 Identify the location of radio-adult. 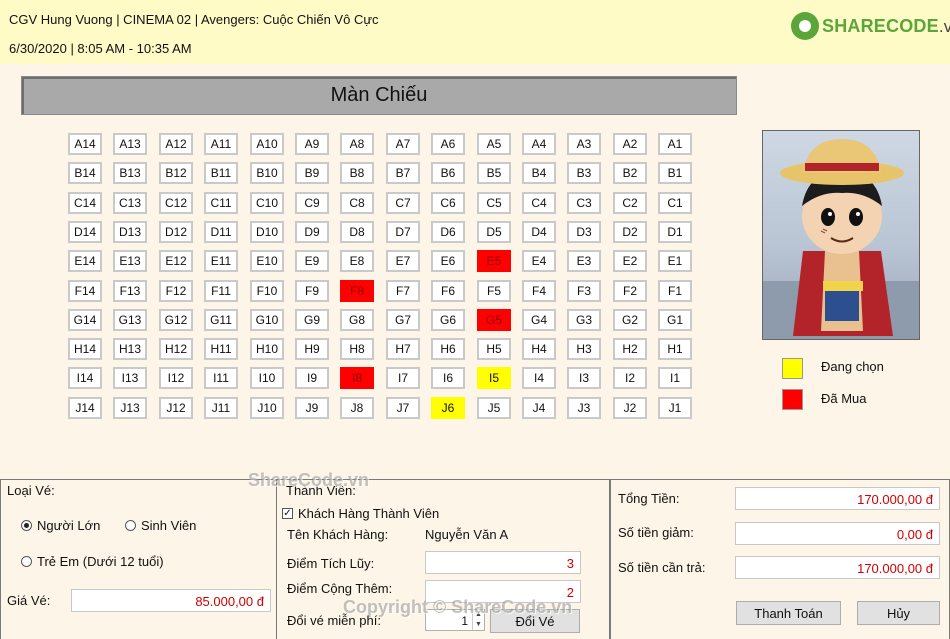
(26, 525).